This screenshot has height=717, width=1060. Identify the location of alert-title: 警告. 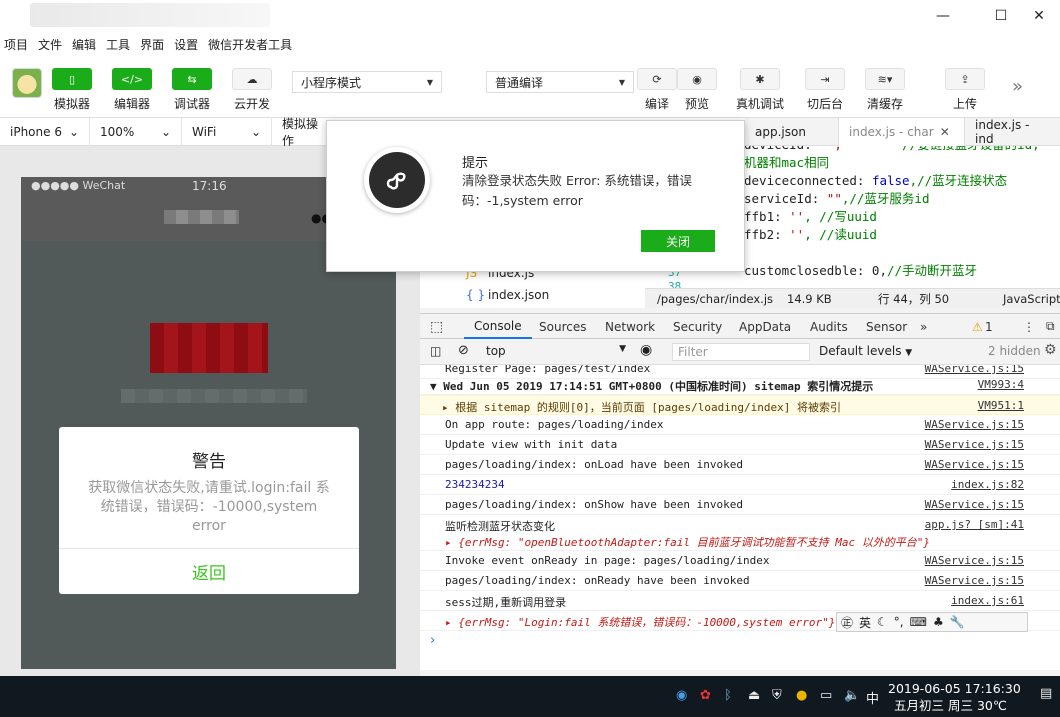
(209, 462).